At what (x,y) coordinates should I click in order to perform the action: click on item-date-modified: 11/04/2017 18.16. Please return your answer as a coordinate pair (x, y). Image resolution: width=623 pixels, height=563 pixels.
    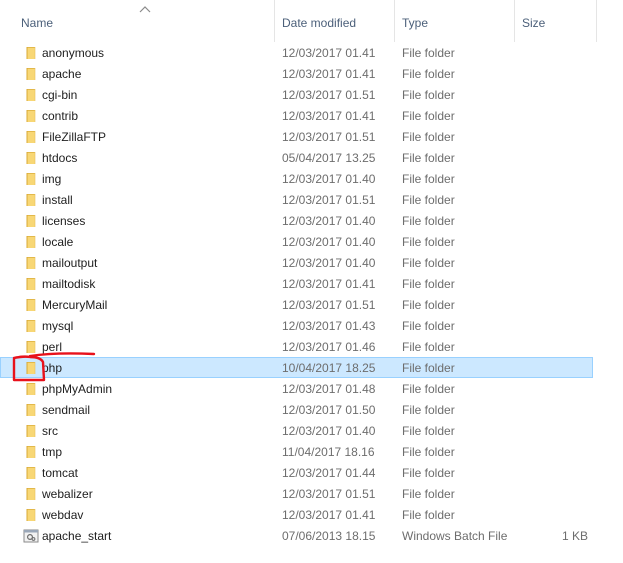
    Looking at the image, I should click on (328, 452).